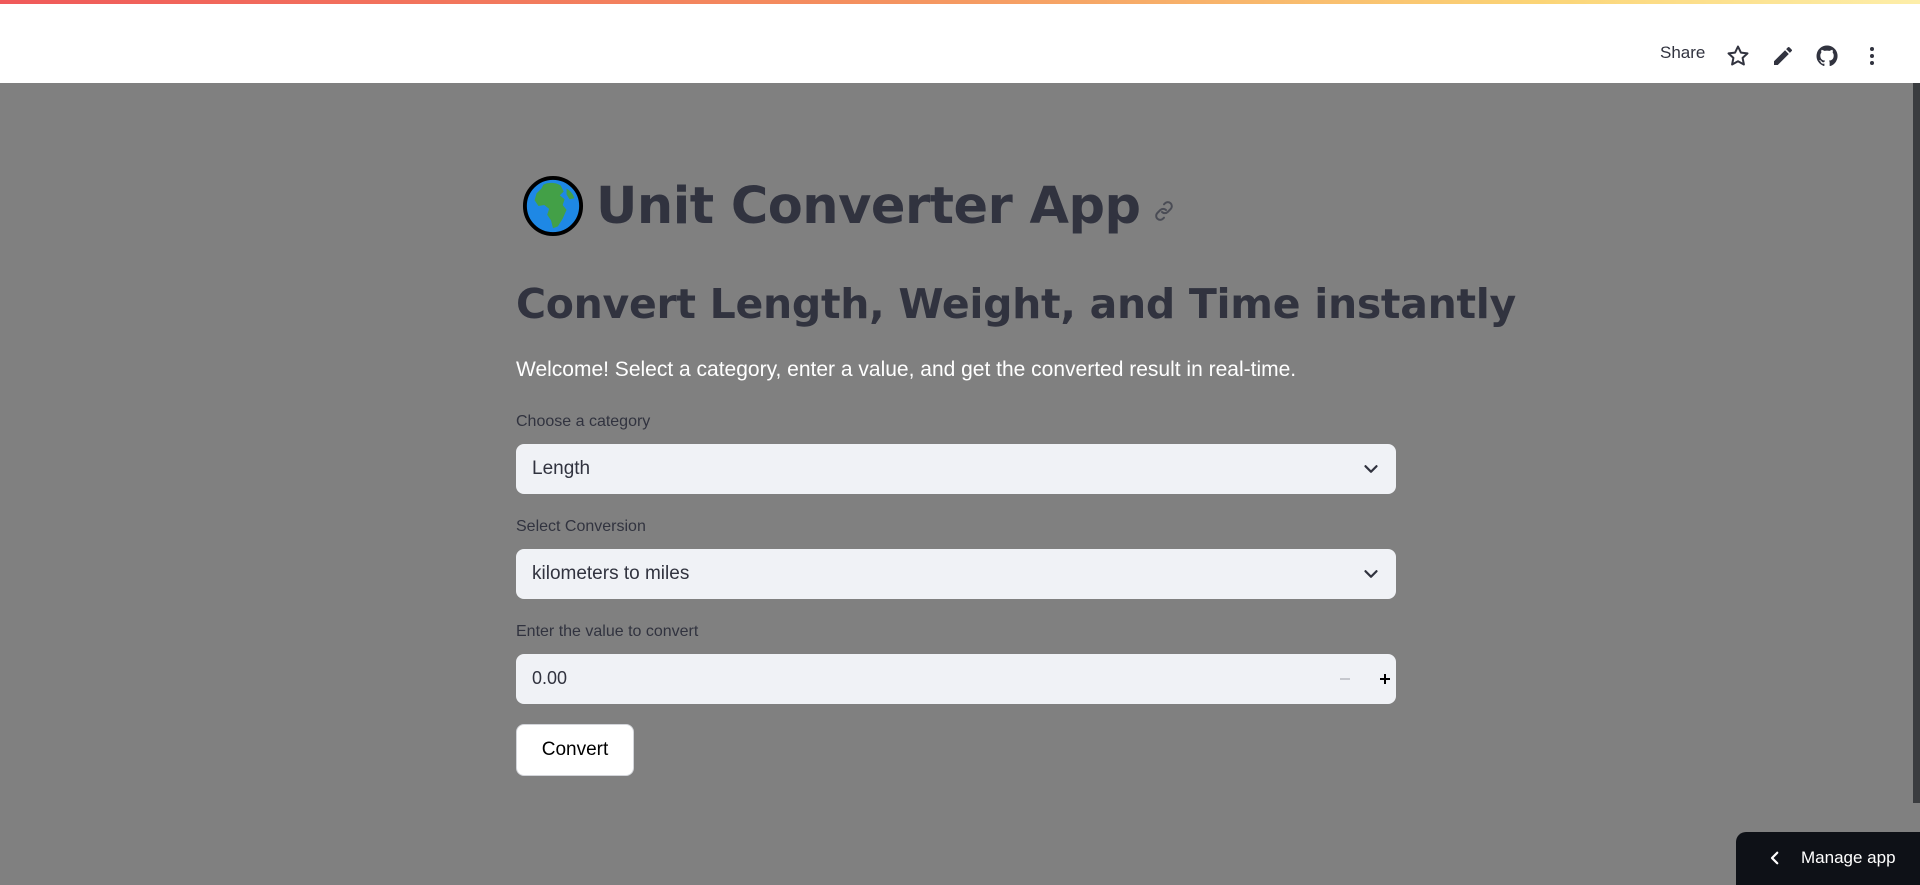 Image resolution: width=1920 pixels, height=885 pixels. Describe the element at coordinates (956, 574) in the screenshot. I see `conversion-select: kilometers to miles` at that location.